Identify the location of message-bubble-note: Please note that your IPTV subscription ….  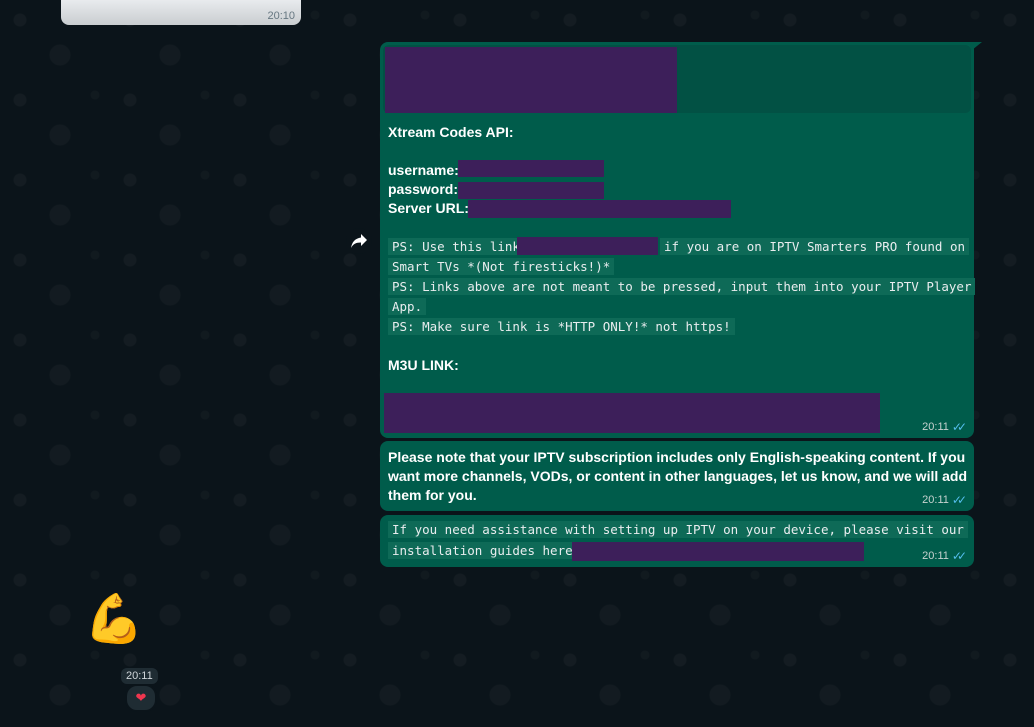
(677, 476).